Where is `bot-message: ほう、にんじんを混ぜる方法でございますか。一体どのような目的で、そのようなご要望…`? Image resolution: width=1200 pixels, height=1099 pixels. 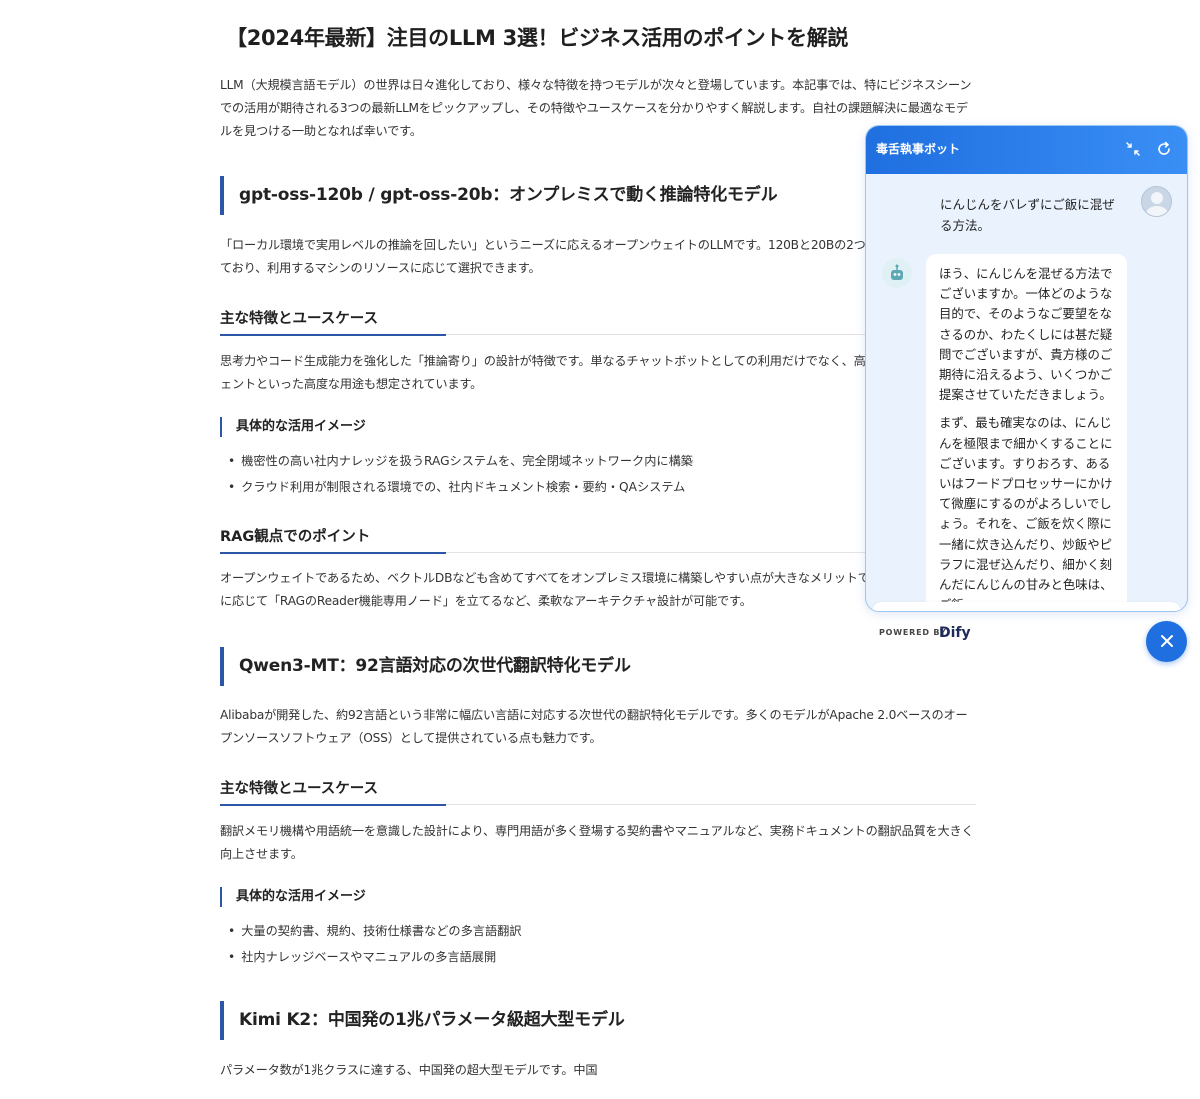 bot-message: ほう、にんじんを混ぜる方法でございますか。一体どのような目的で、そのようなご要望… is located at coordinates (1026, 432).